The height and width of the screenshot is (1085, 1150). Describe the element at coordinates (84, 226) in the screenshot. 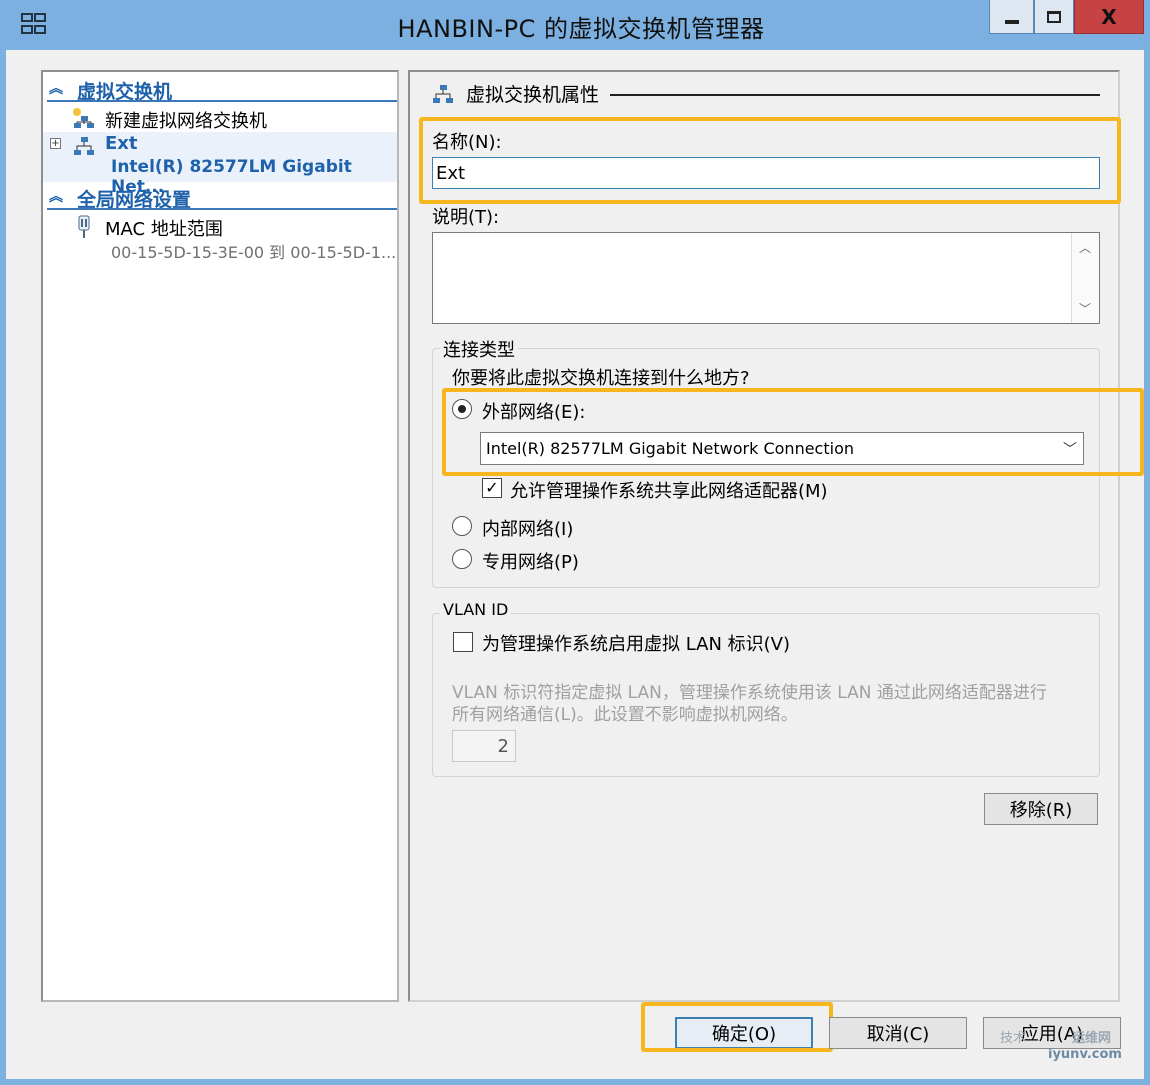

I see `mac-address-icon` at that location.